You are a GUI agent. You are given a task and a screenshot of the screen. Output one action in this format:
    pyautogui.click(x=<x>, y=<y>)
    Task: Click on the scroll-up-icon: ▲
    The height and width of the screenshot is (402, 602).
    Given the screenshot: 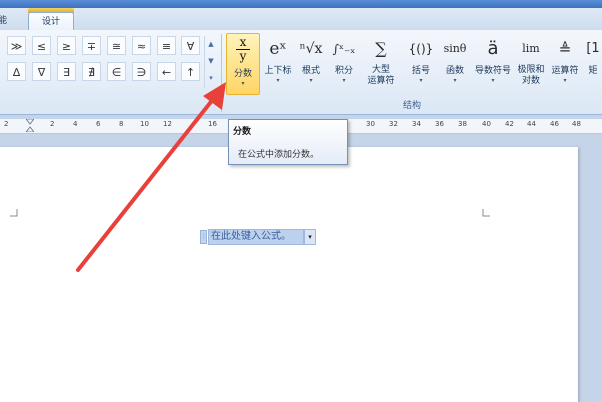 What is the action you would take?
    pyautogui.click(x=211, y=44)
    